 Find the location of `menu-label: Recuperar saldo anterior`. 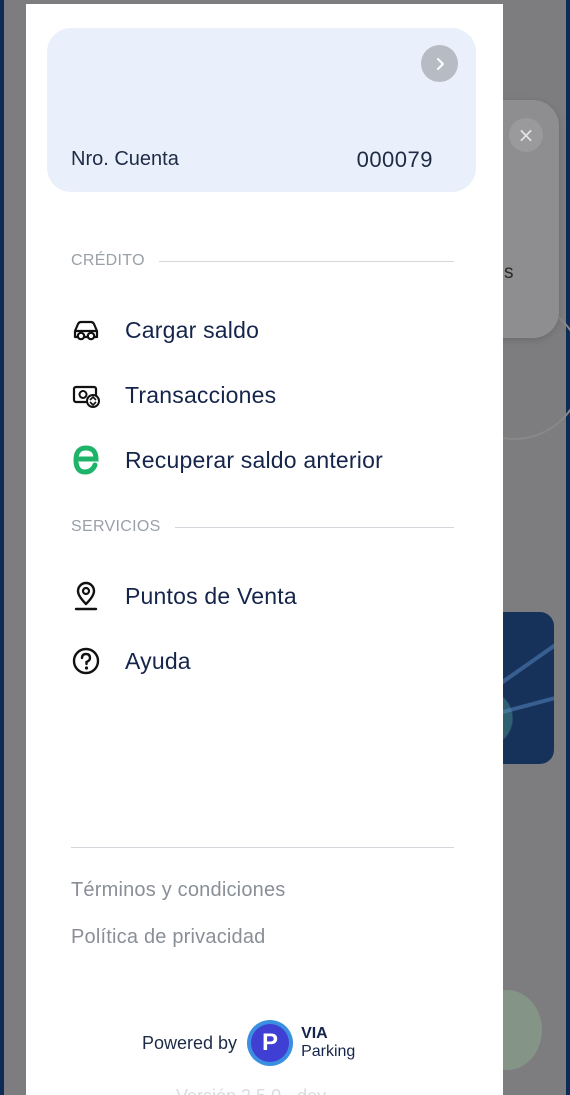

menu-label: Recuperar saldo anterior is located at coordinates (254, 459).